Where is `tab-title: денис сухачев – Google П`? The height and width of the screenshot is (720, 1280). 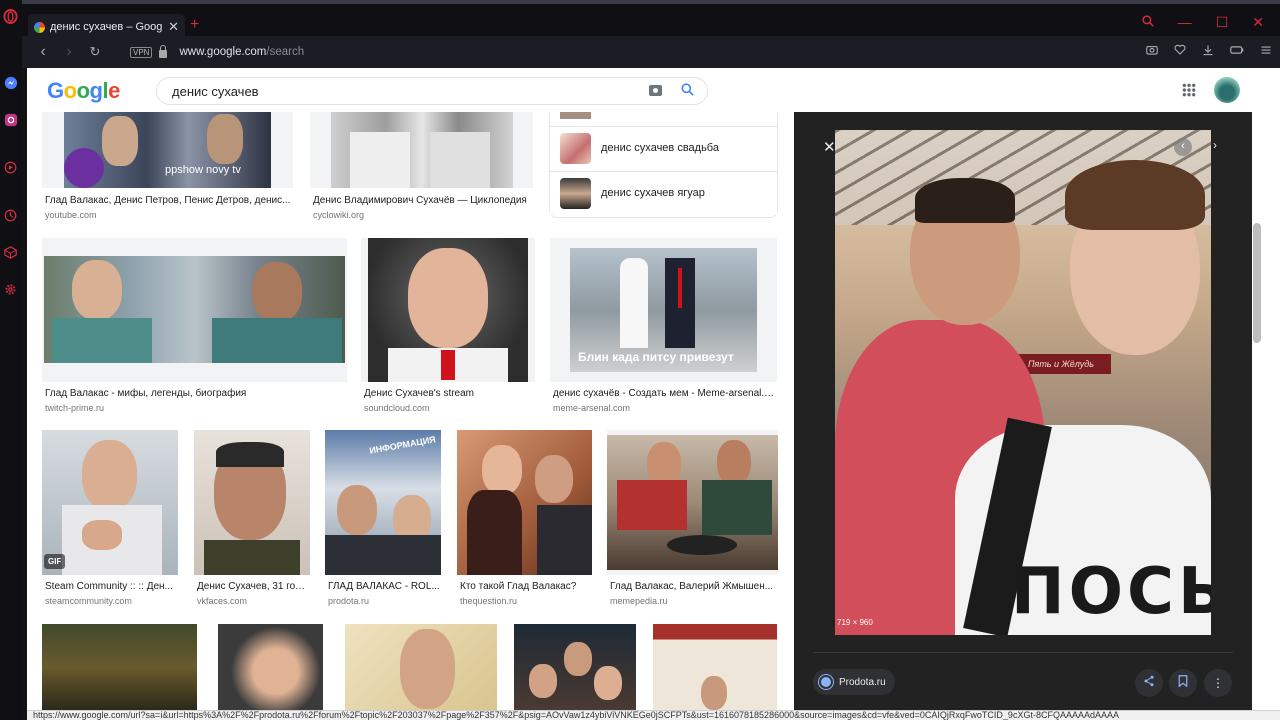
tab-title: денис сухачев – Google П is located at coordinates (106, 27).